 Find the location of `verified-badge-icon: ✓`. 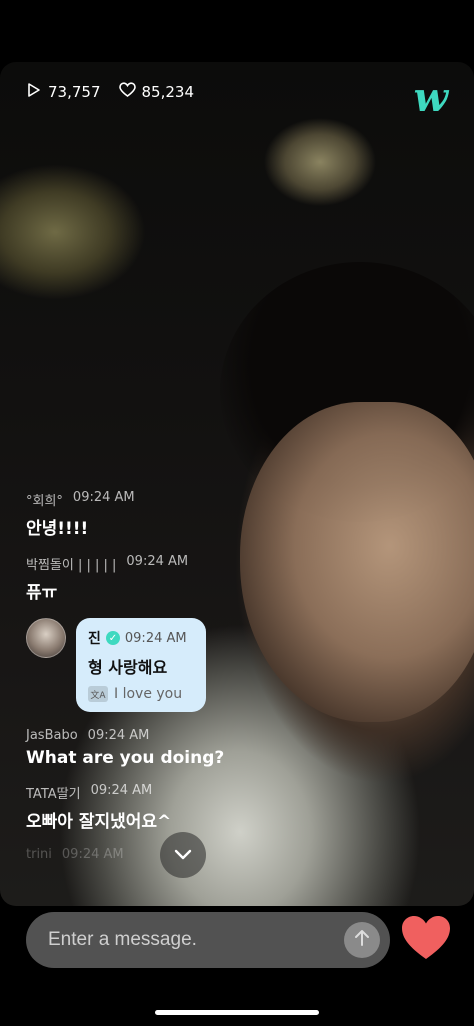

verified-badge-icon: ✓ is located at coordinates (112, 638).